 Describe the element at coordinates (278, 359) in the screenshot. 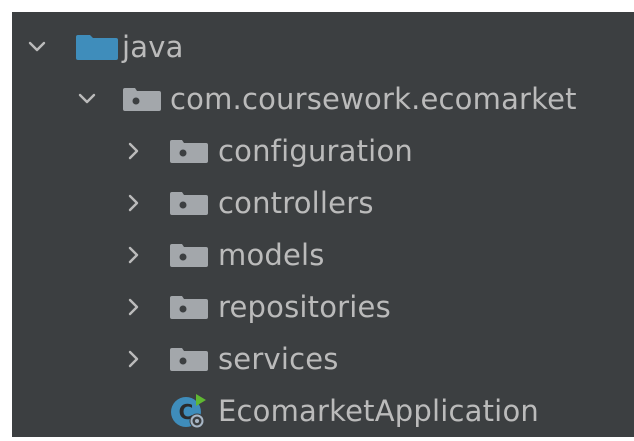

I see `tree-node-label: services` at that location.